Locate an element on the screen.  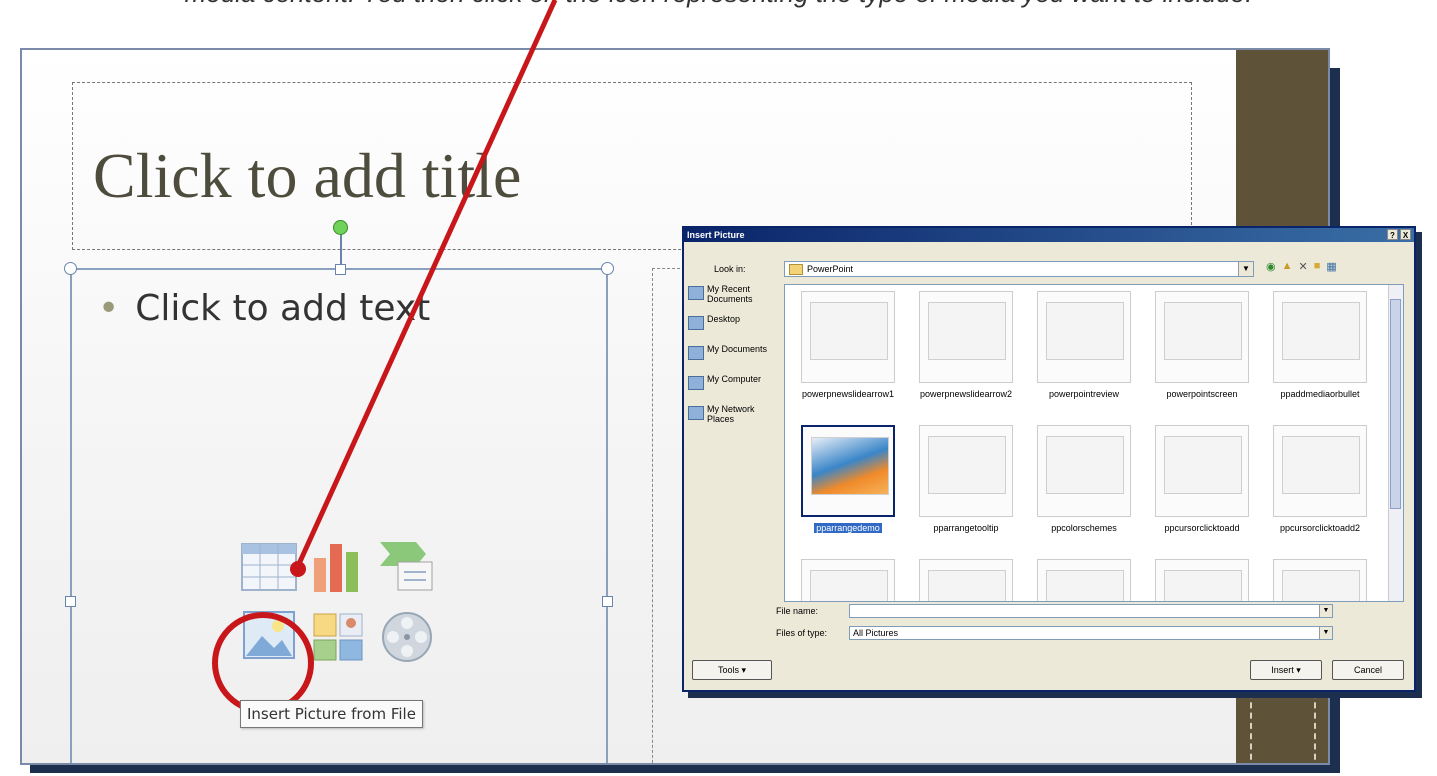
file-thumbnail: ppcolorschemes is located at coordinates (1084, 490).